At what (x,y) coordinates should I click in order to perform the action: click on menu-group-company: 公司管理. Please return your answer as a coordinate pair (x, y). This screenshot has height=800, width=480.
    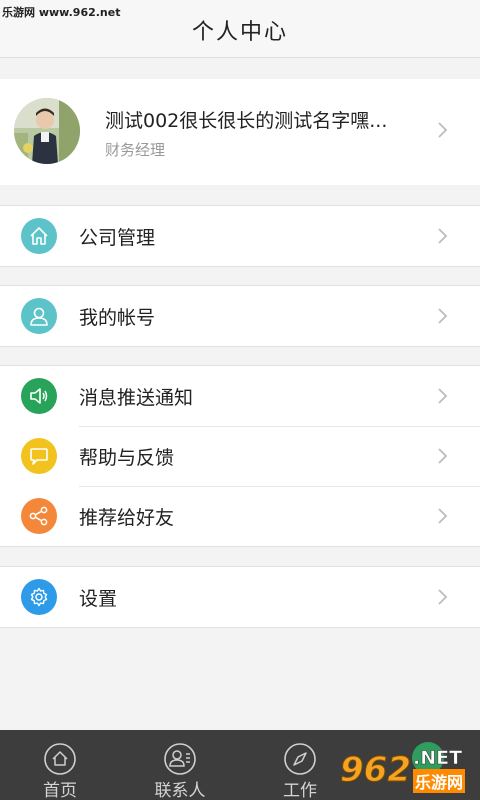
    Looking at the image, I should click on (240, 236).